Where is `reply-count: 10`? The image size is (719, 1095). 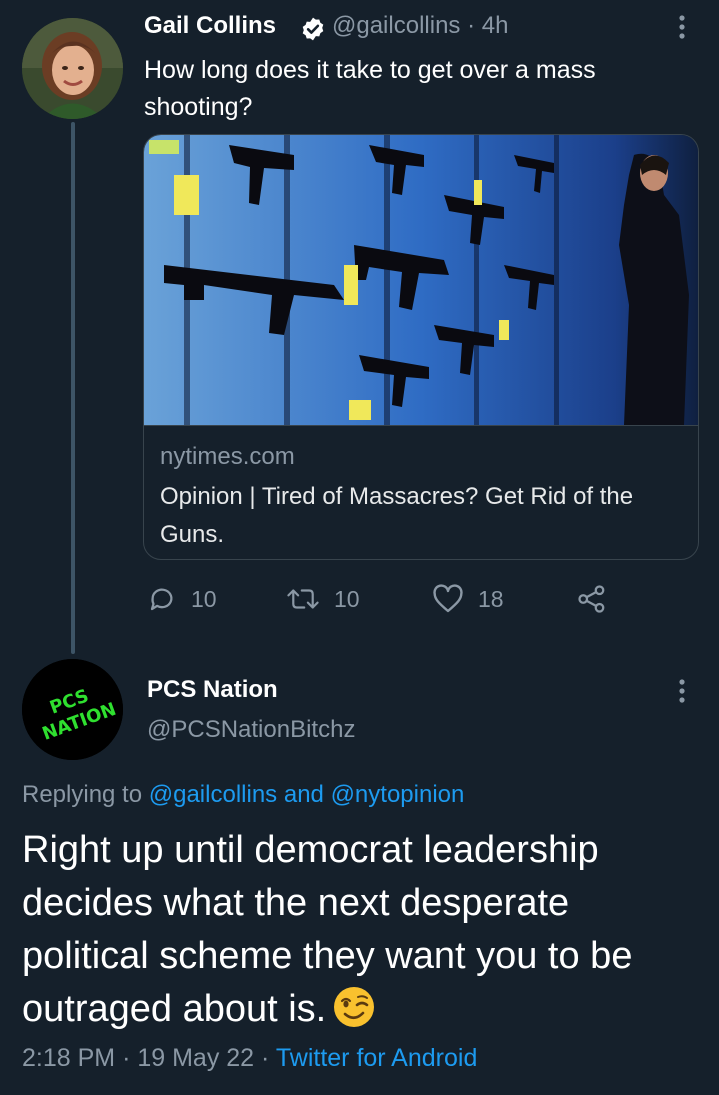 reply-count: 10 is located at coordinates (204, 598).